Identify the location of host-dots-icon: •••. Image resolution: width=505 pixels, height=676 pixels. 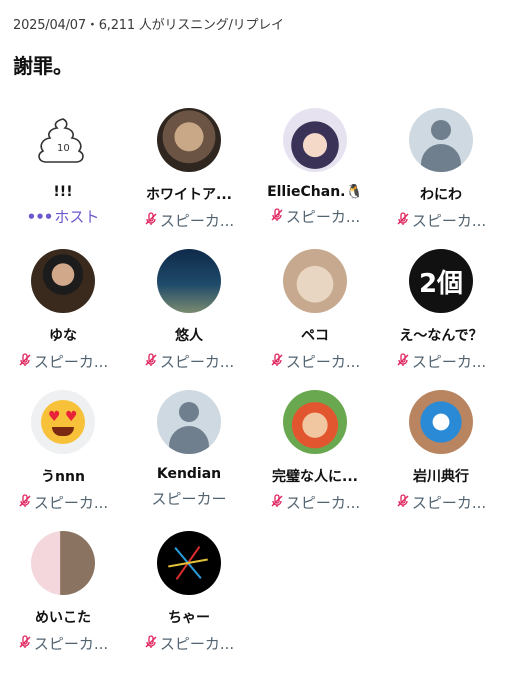
(40, 216).